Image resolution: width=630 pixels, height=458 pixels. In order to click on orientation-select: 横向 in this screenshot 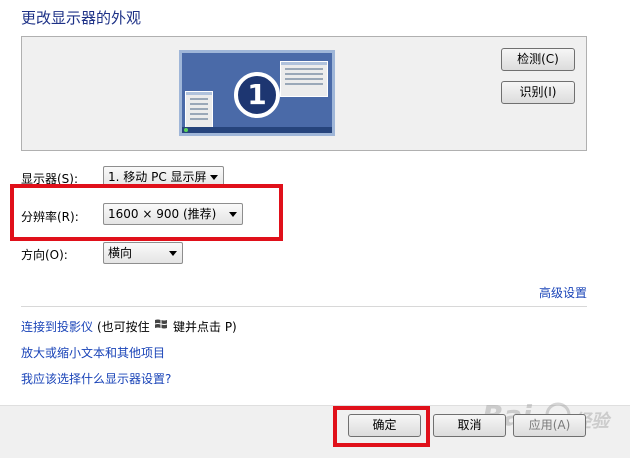, I will do `click(143, 253)`.